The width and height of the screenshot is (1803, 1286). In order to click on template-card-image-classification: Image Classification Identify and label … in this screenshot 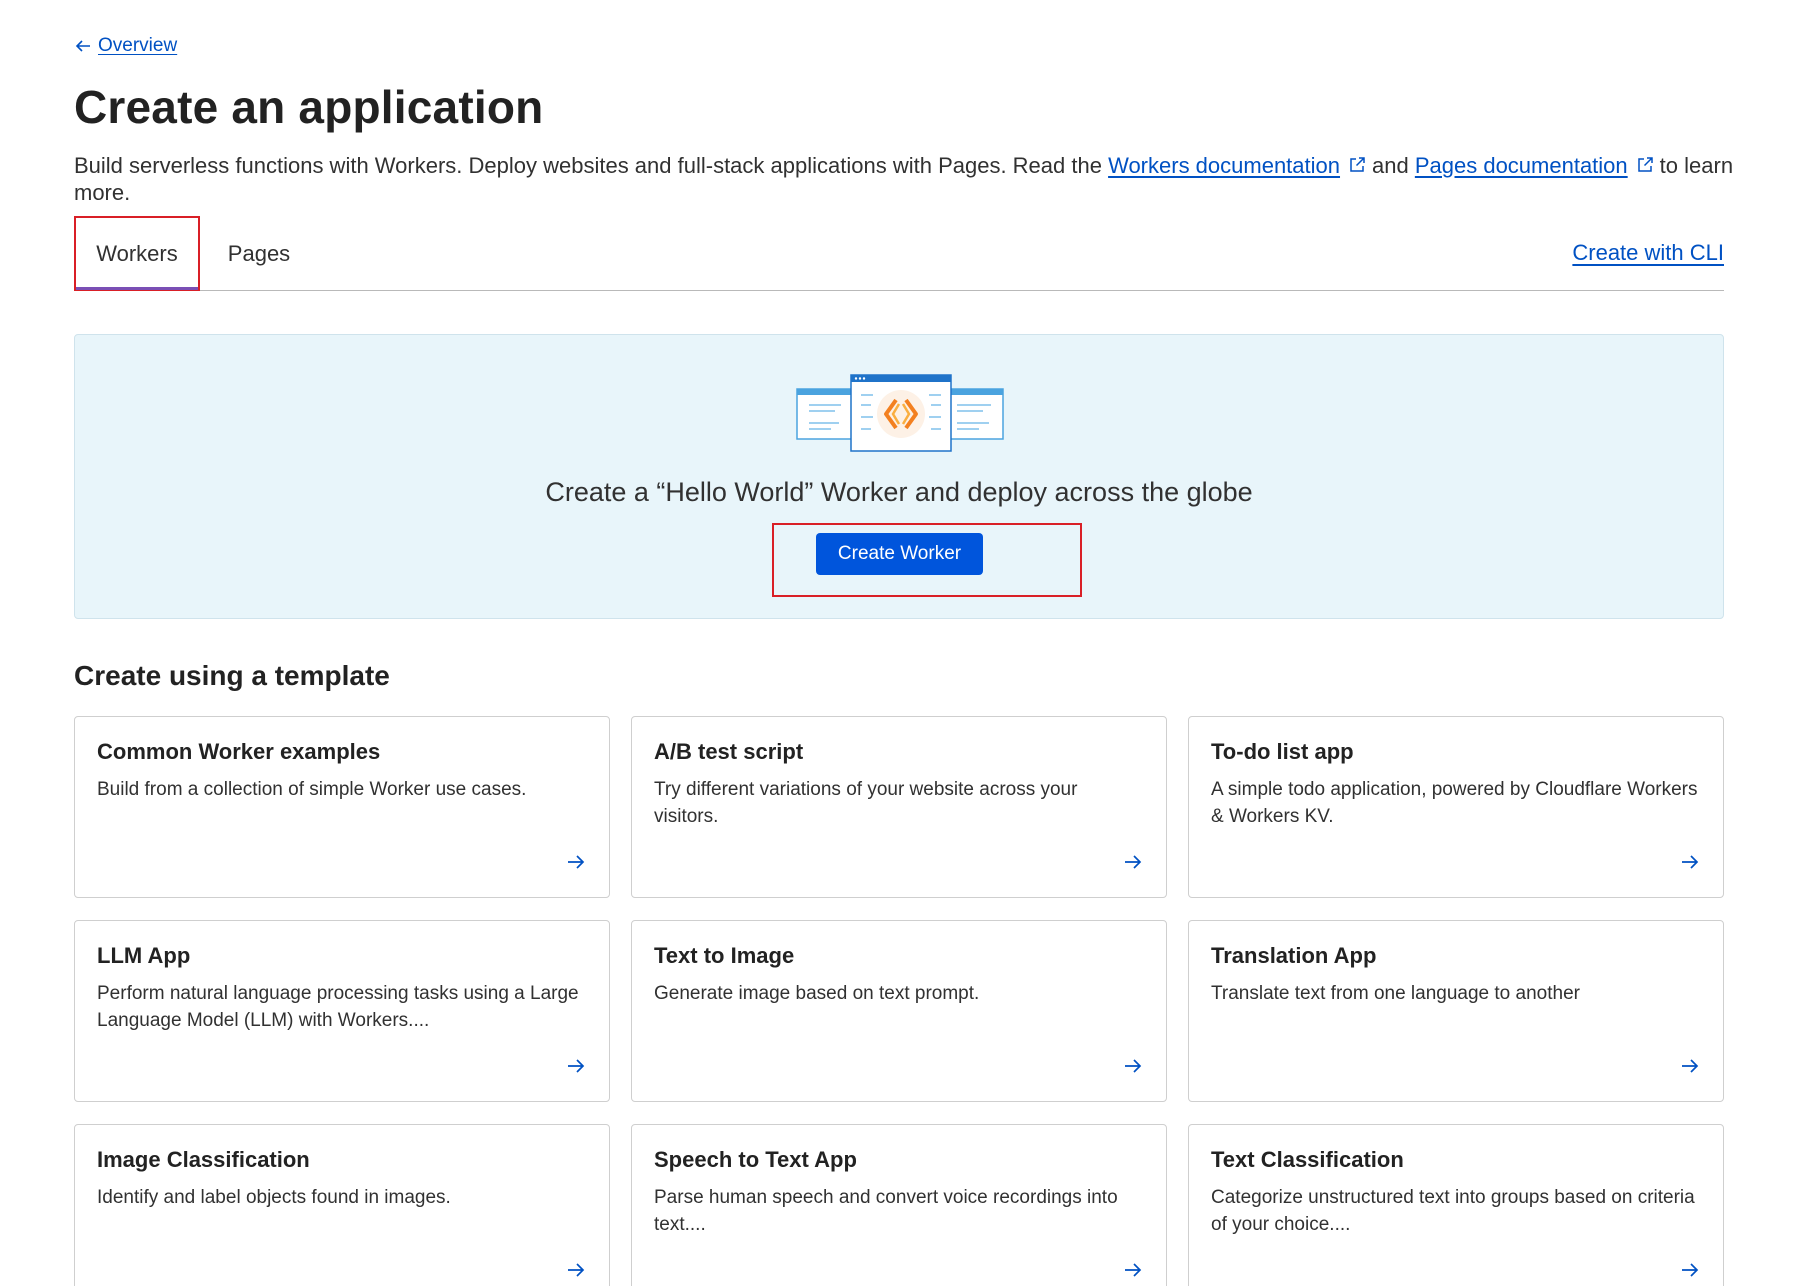, I will do `click(342, 1205)`.